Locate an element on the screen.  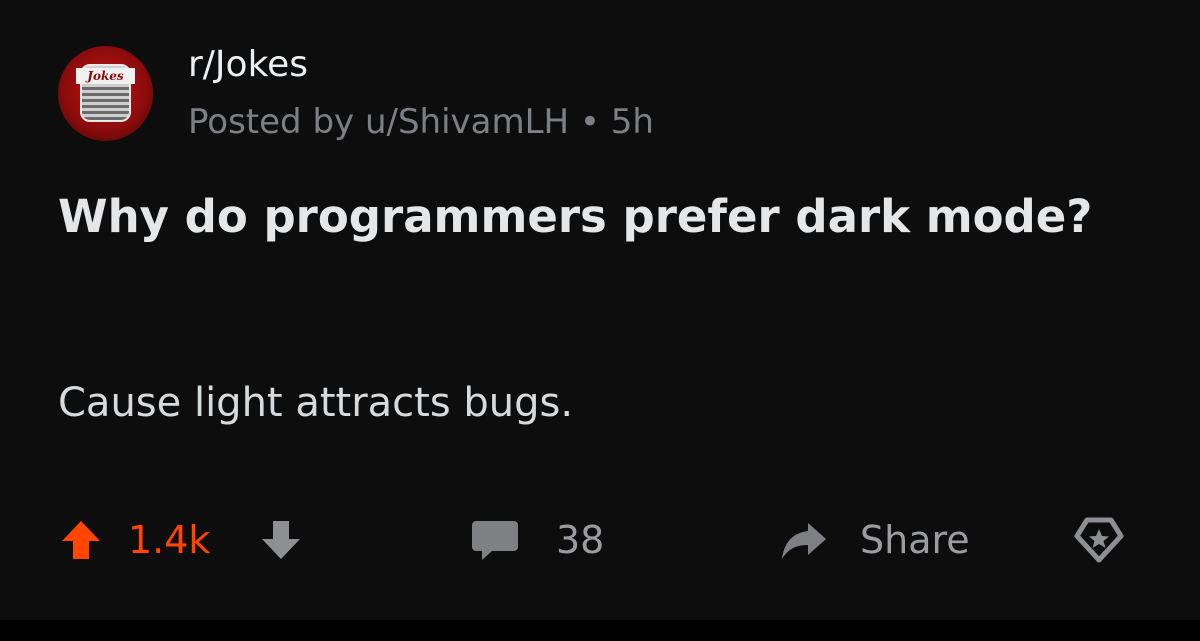
award-button is located at coordinates (1099, 540).